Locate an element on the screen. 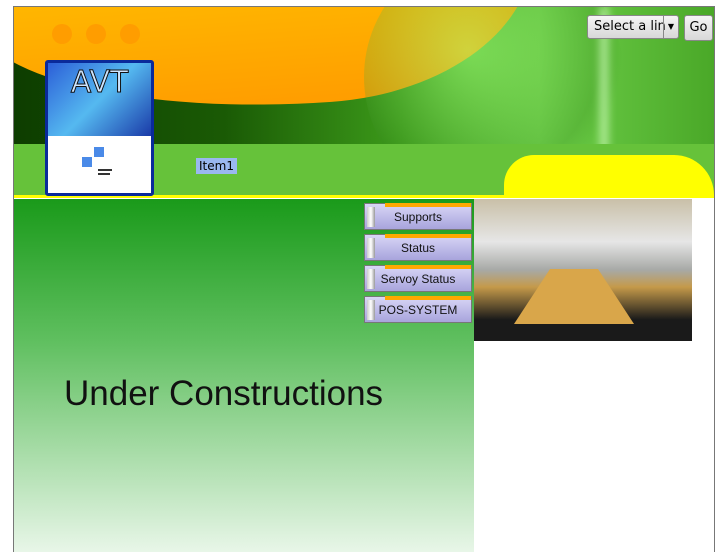 This screenshot has width=727, height=552. link-select-value: Select a lin is located at coordinates (630, 26).